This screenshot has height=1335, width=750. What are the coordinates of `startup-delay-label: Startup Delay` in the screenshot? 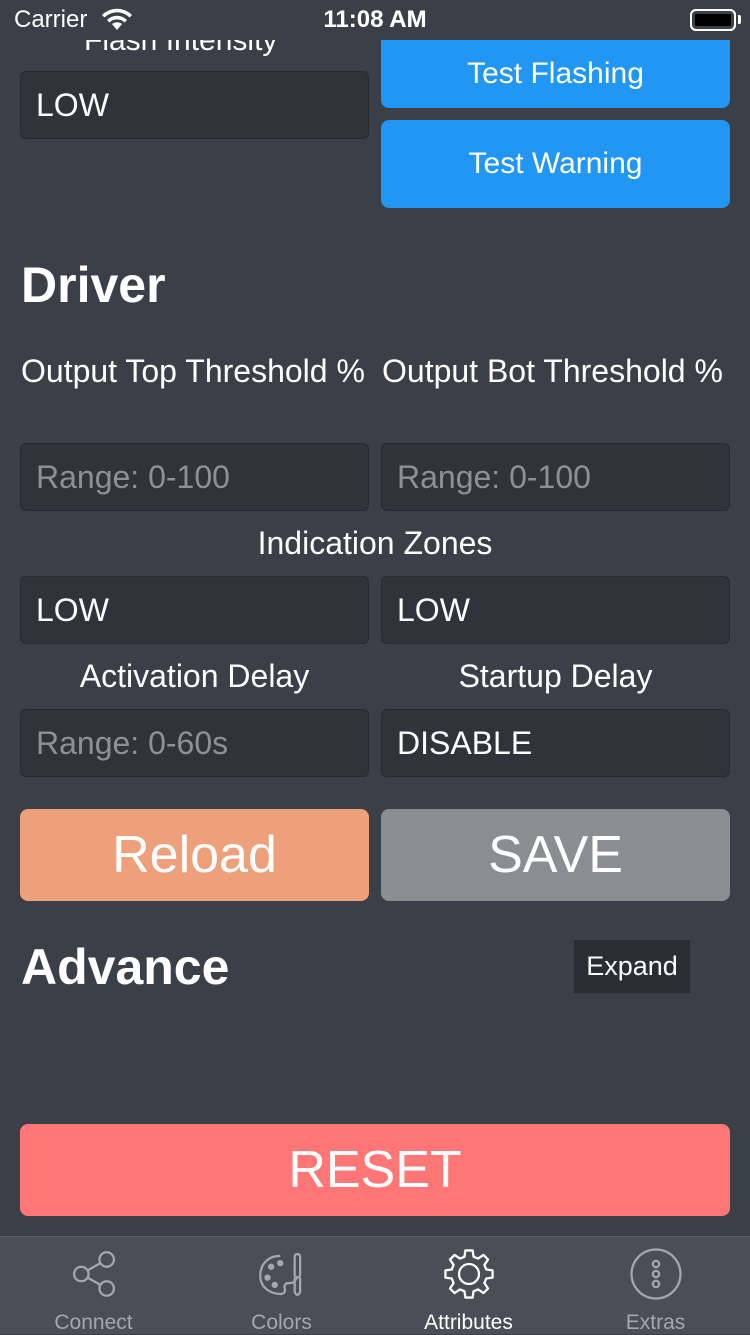 It's located at (555, 676).